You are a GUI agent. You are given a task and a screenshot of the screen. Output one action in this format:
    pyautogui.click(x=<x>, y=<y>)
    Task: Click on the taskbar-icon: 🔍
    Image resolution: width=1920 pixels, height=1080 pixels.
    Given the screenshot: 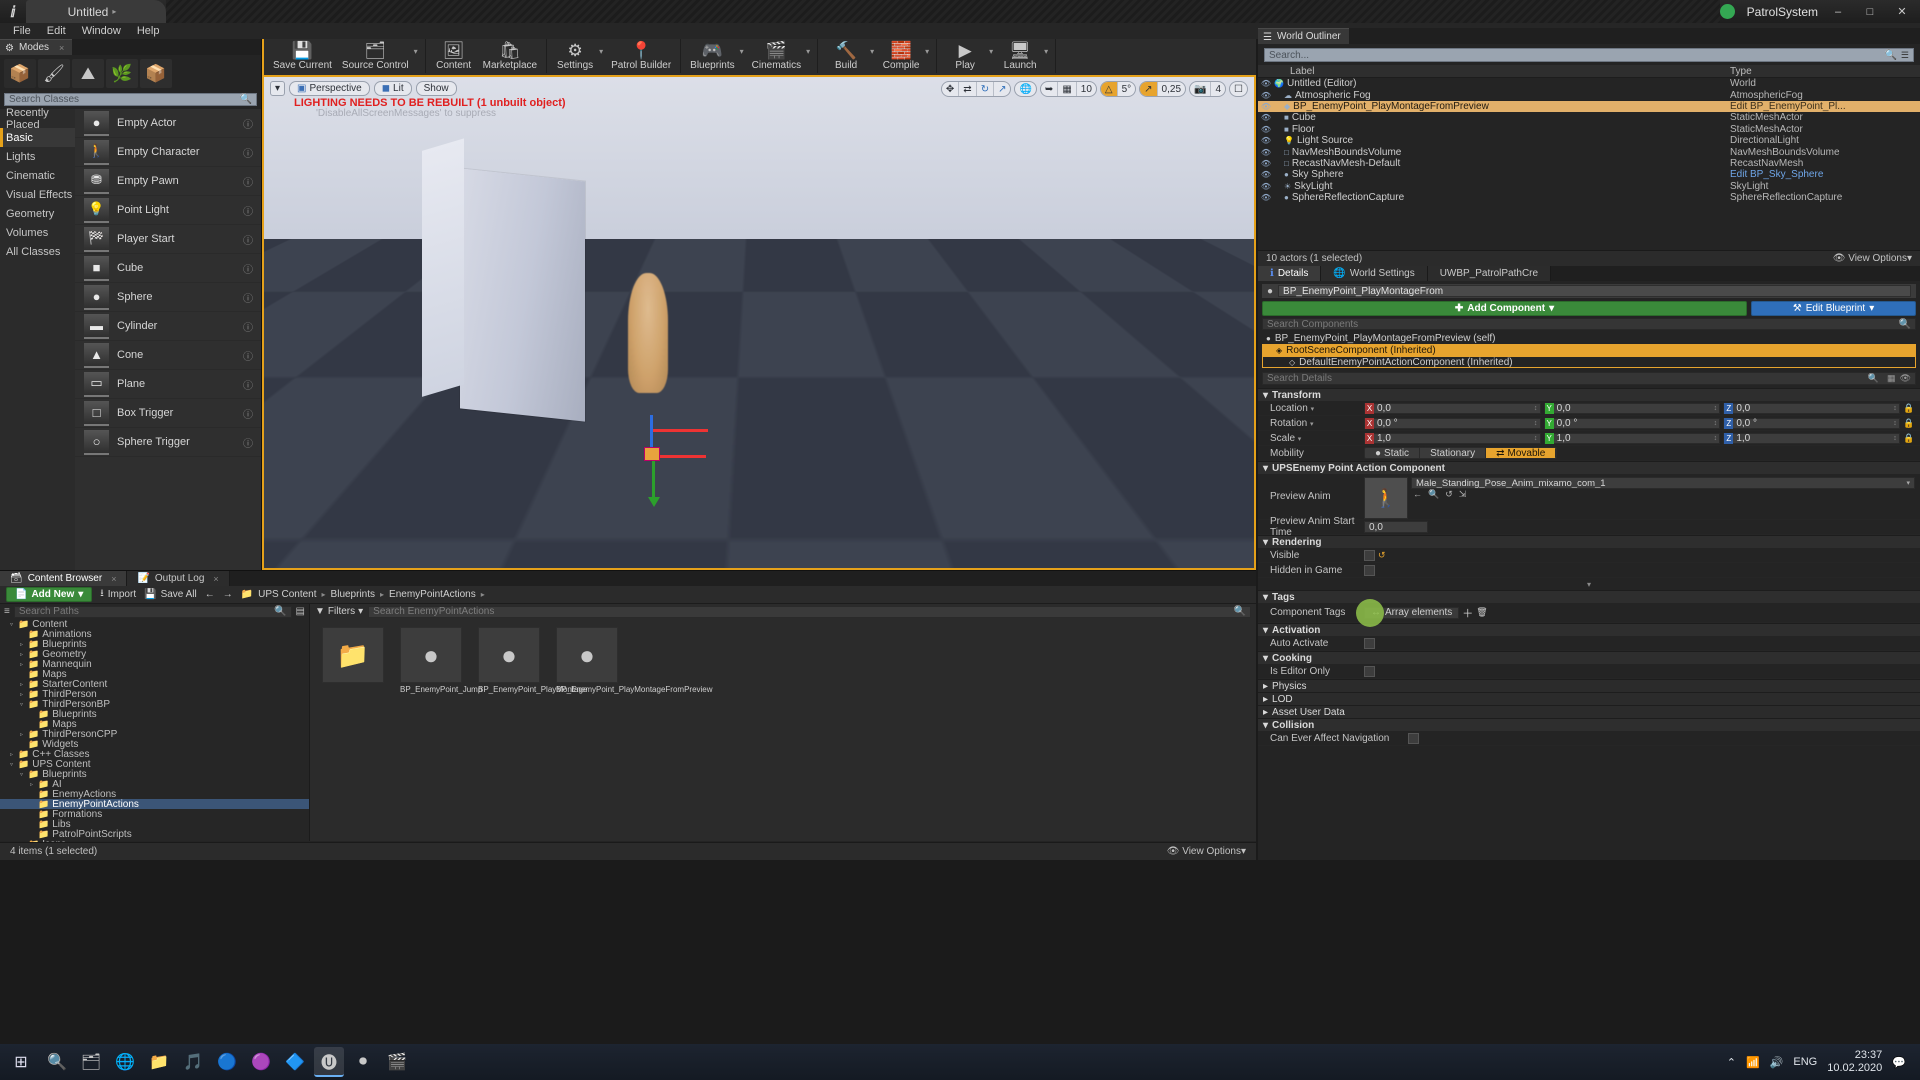 What is the action you would take?
    pyautogui.click(x=57, y=1062)
    